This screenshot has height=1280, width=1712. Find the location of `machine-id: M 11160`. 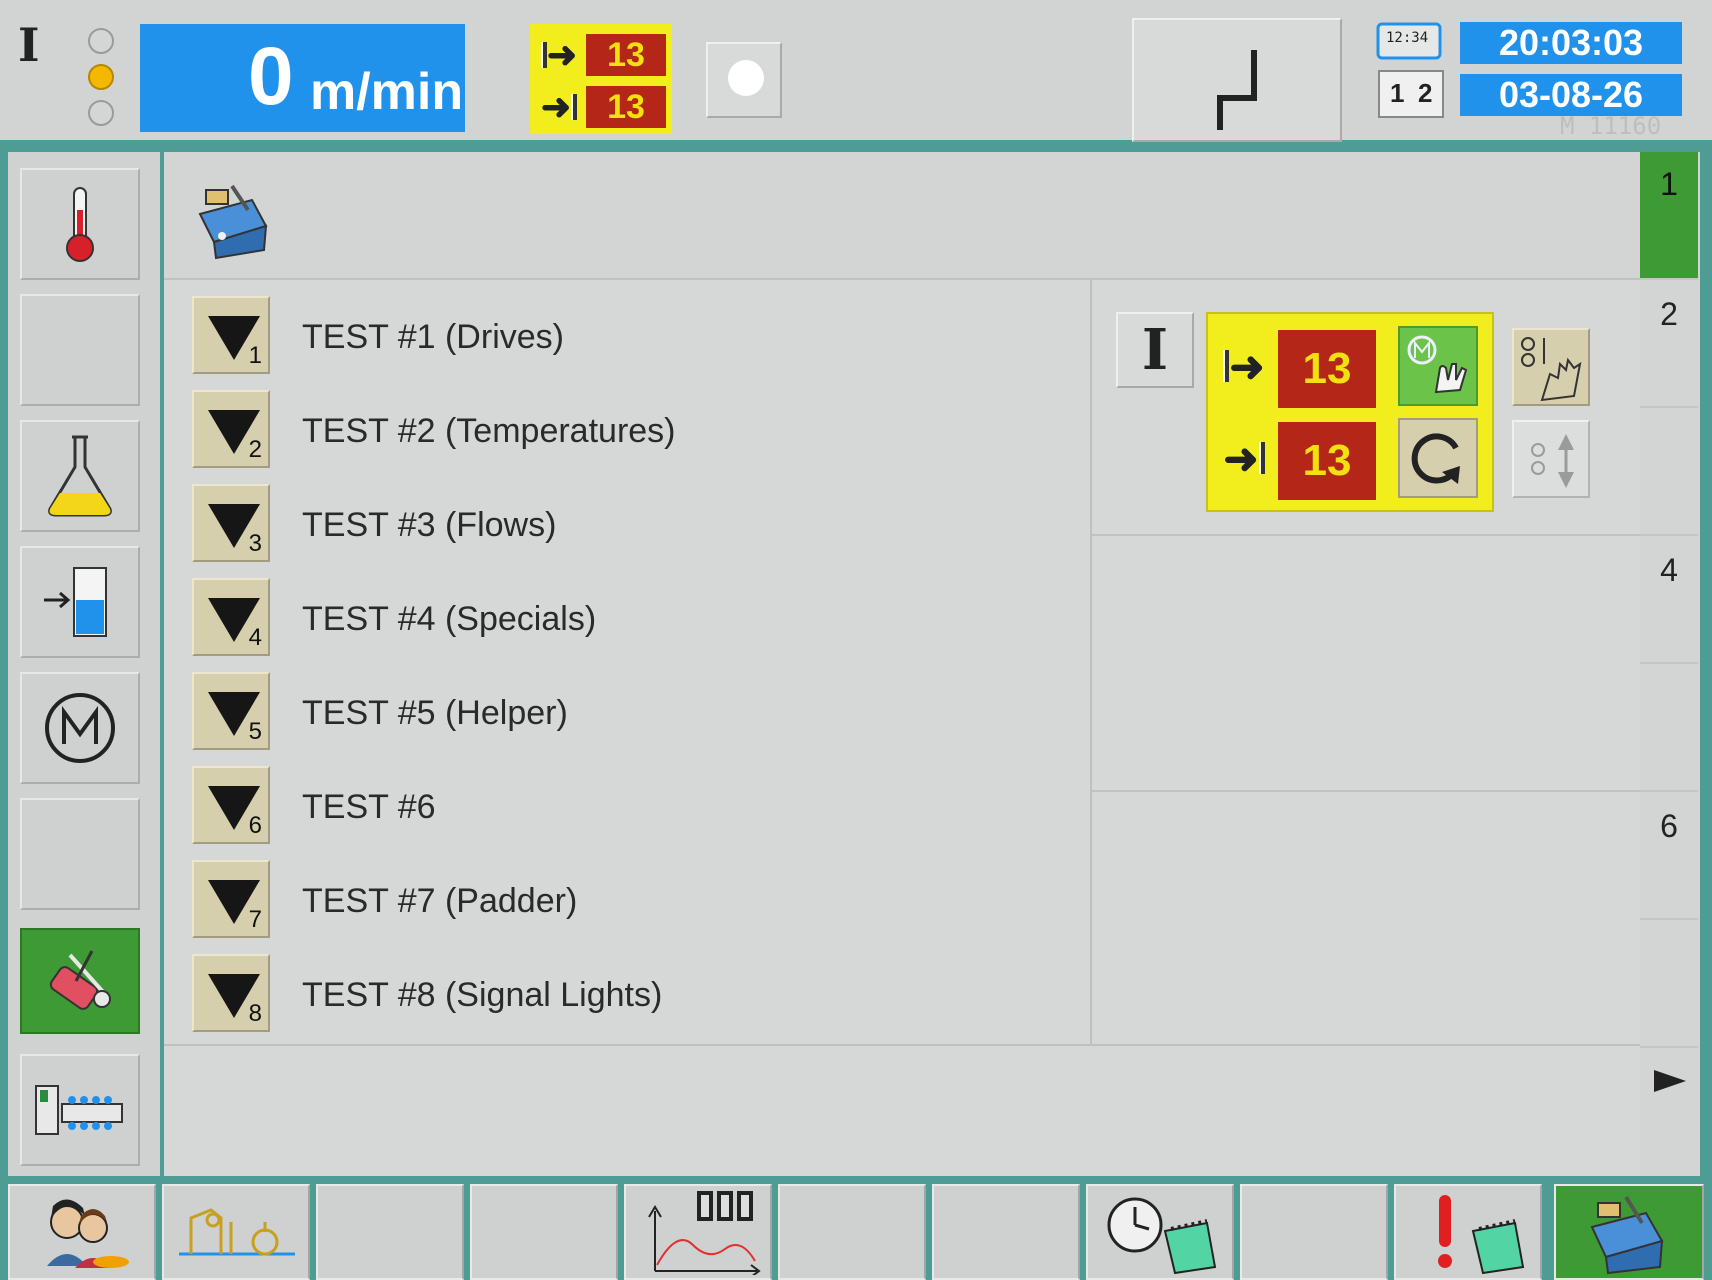

machine-id: M 11160 is located at coordinates (1611, 126).